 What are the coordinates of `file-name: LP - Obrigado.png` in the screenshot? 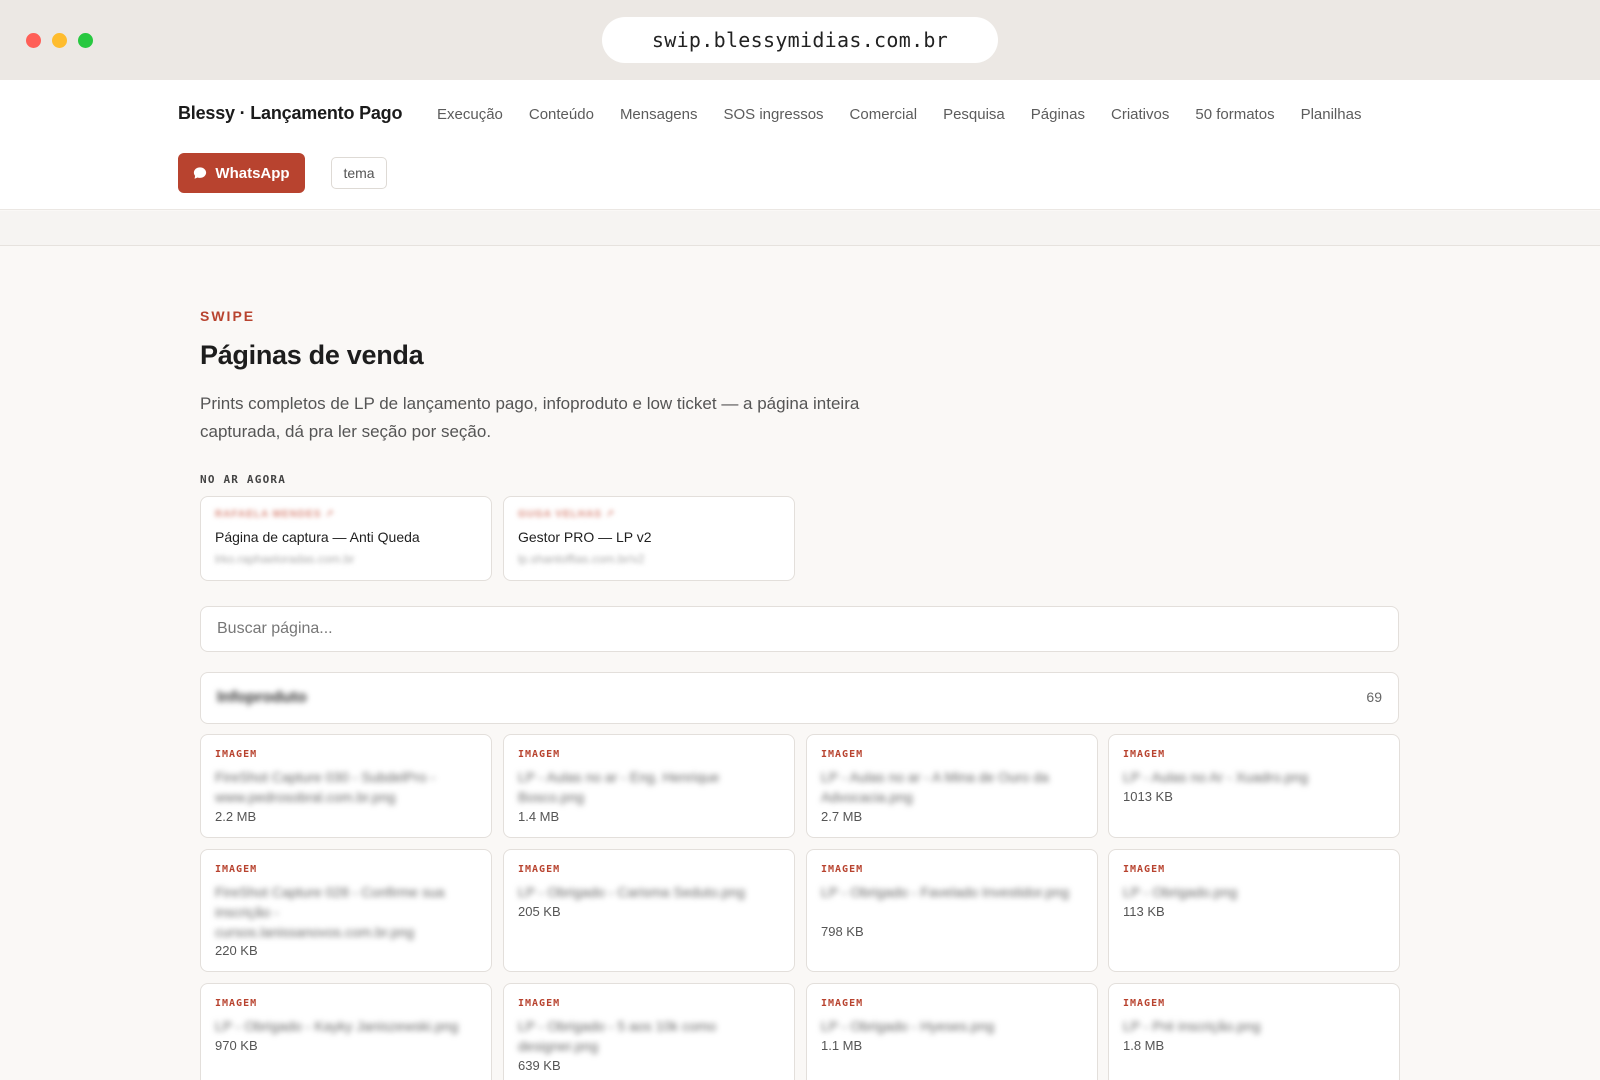 It's located at (1180, 892).